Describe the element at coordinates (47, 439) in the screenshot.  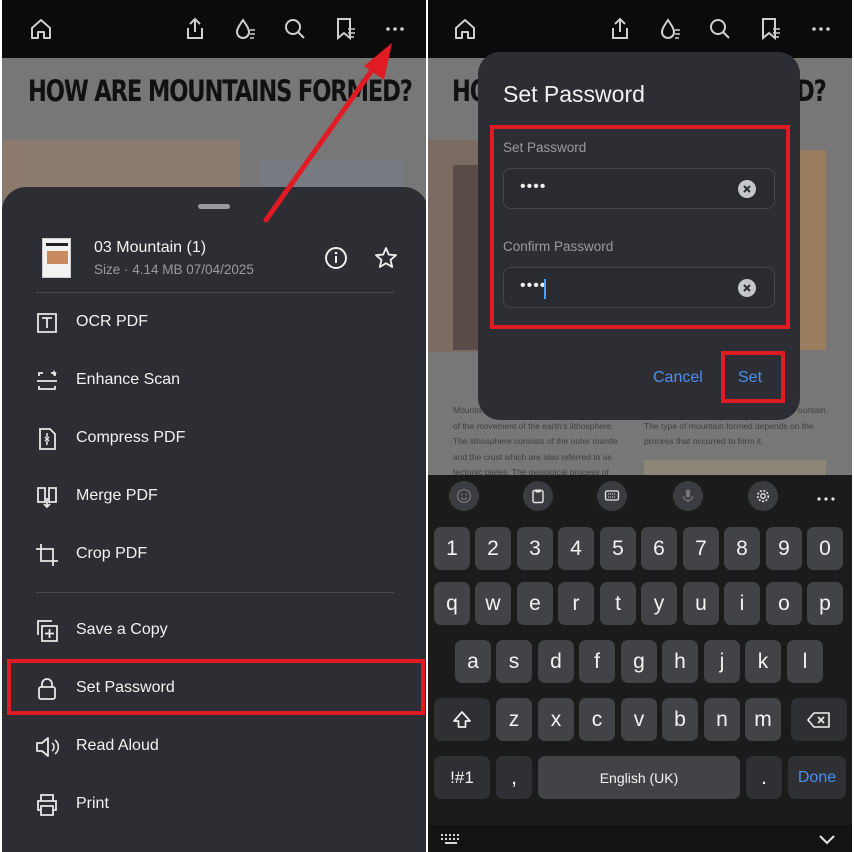
I see `compress-icon` at that location.